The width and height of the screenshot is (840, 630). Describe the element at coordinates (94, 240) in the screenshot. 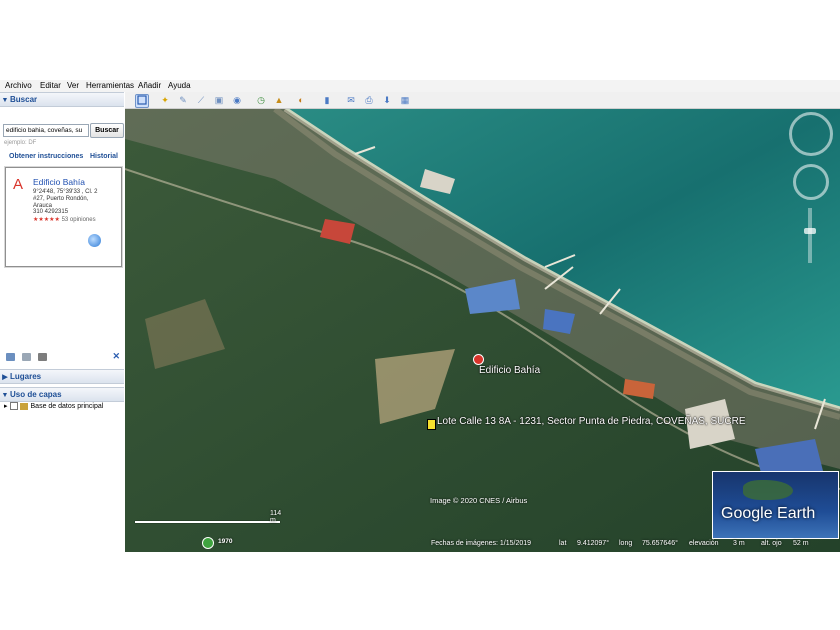

I see `globe-icon` at that location.